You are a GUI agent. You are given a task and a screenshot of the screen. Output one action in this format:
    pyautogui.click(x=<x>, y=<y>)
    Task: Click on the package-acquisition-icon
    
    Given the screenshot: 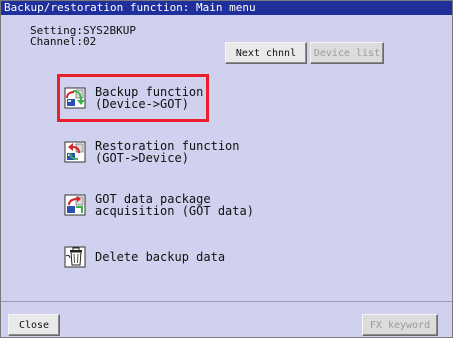 What is the action you would take?
    pyautogui.click(x=75, y=205)
    